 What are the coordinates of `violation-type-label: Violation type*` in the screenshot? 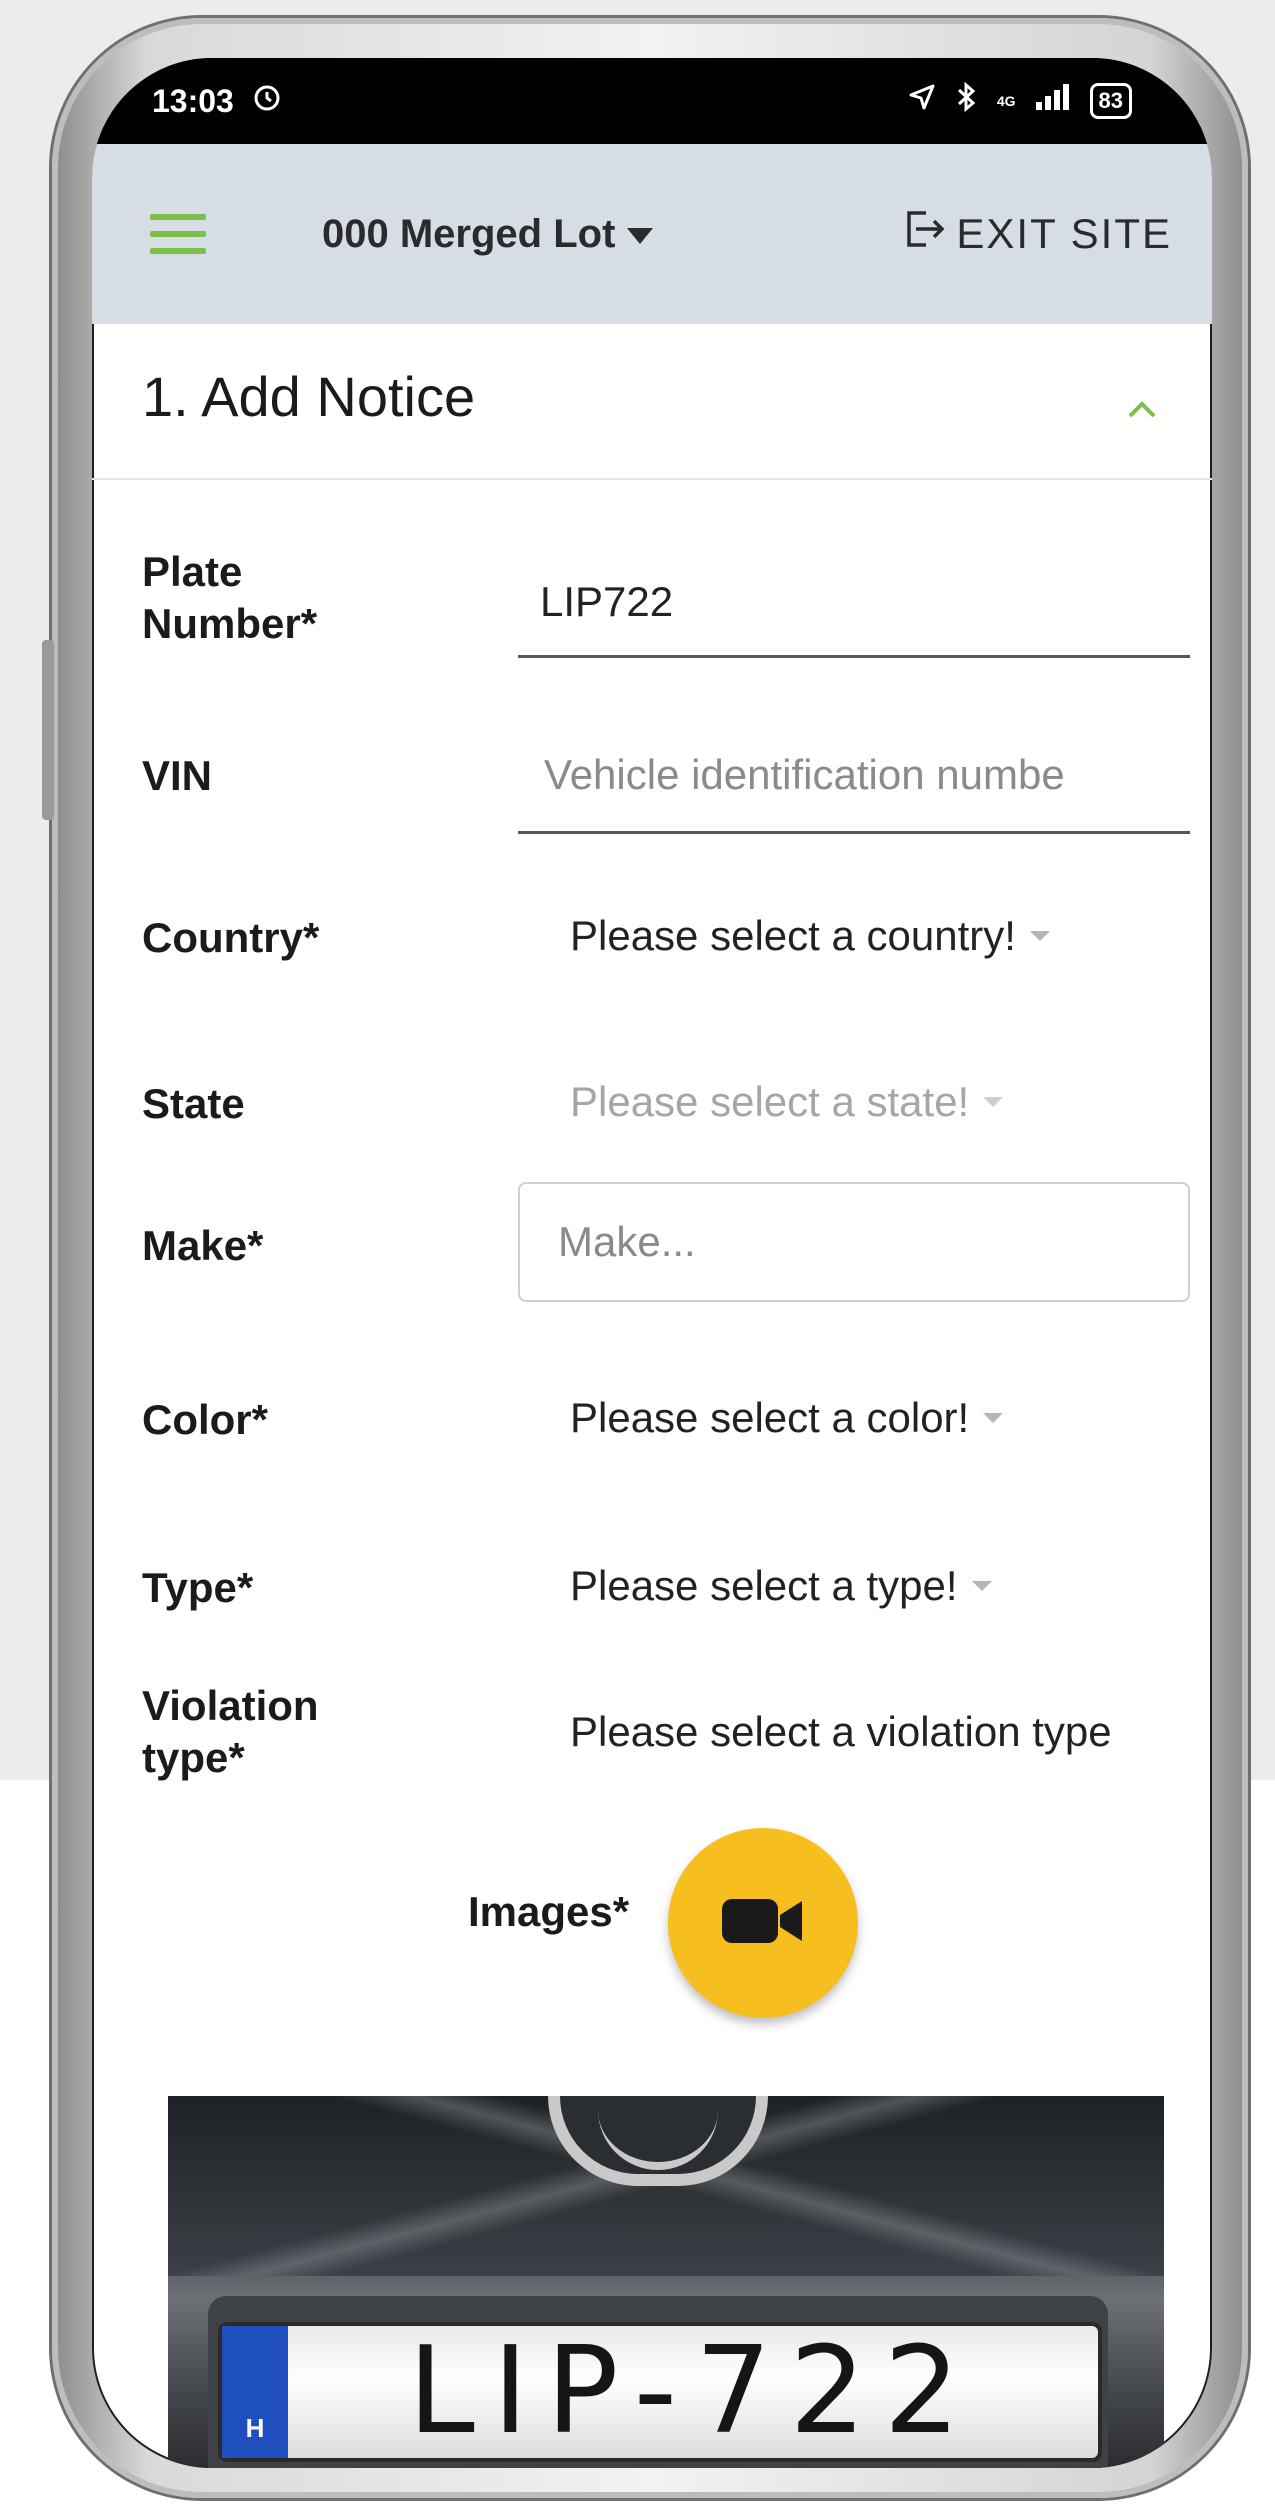 It's located at (230, 1732).